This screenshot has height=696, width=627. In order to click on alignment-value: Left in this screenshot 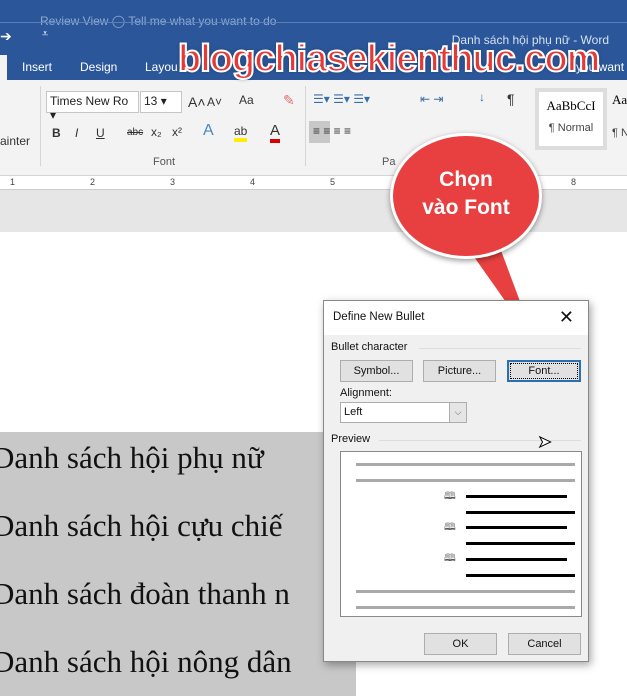, I will do `click(353, 412)`.